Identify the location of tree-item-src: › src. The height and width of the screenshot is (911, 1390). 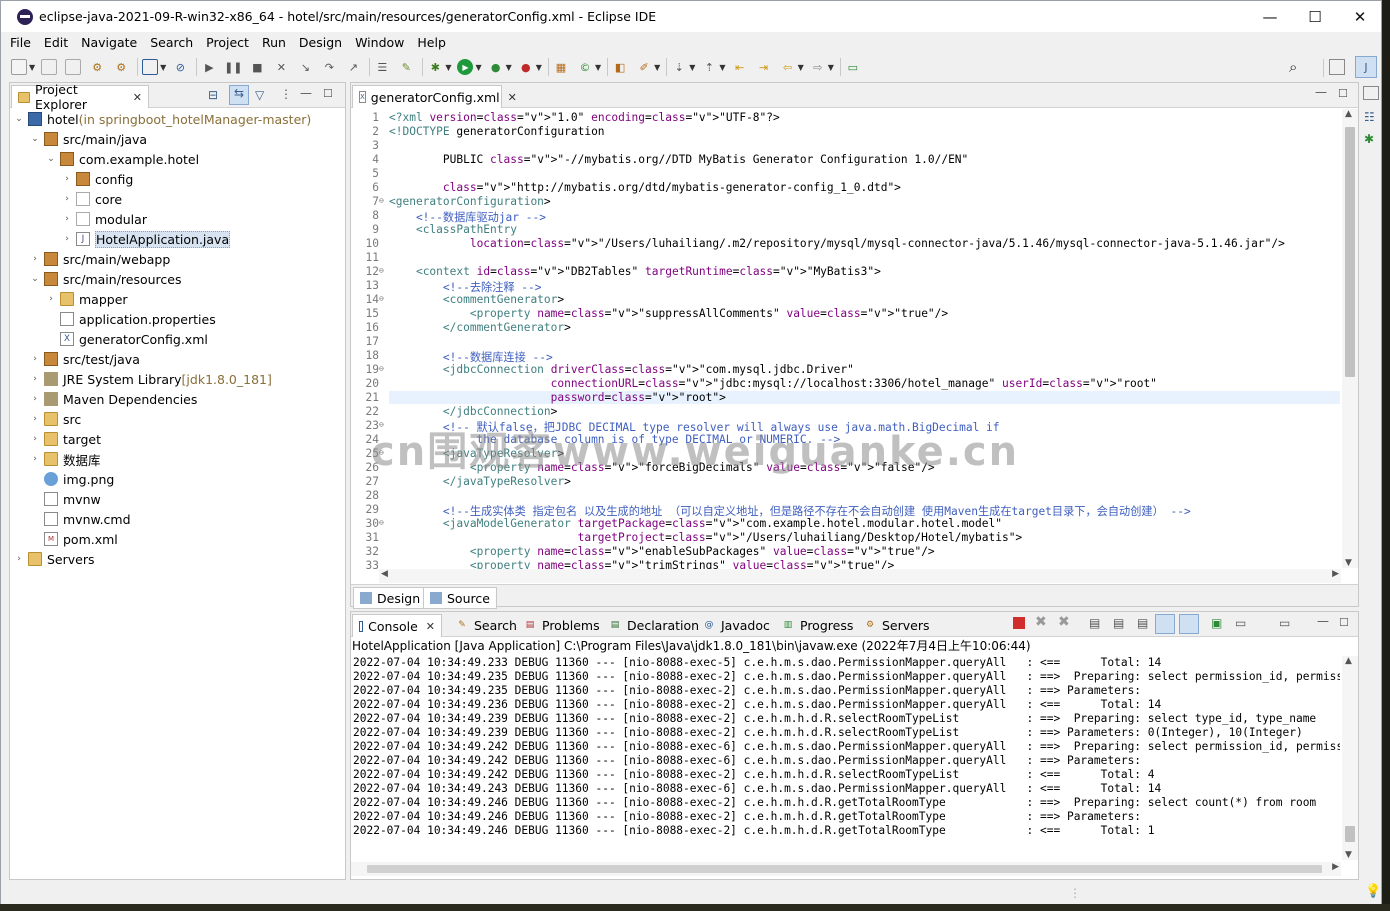
(55, 419).